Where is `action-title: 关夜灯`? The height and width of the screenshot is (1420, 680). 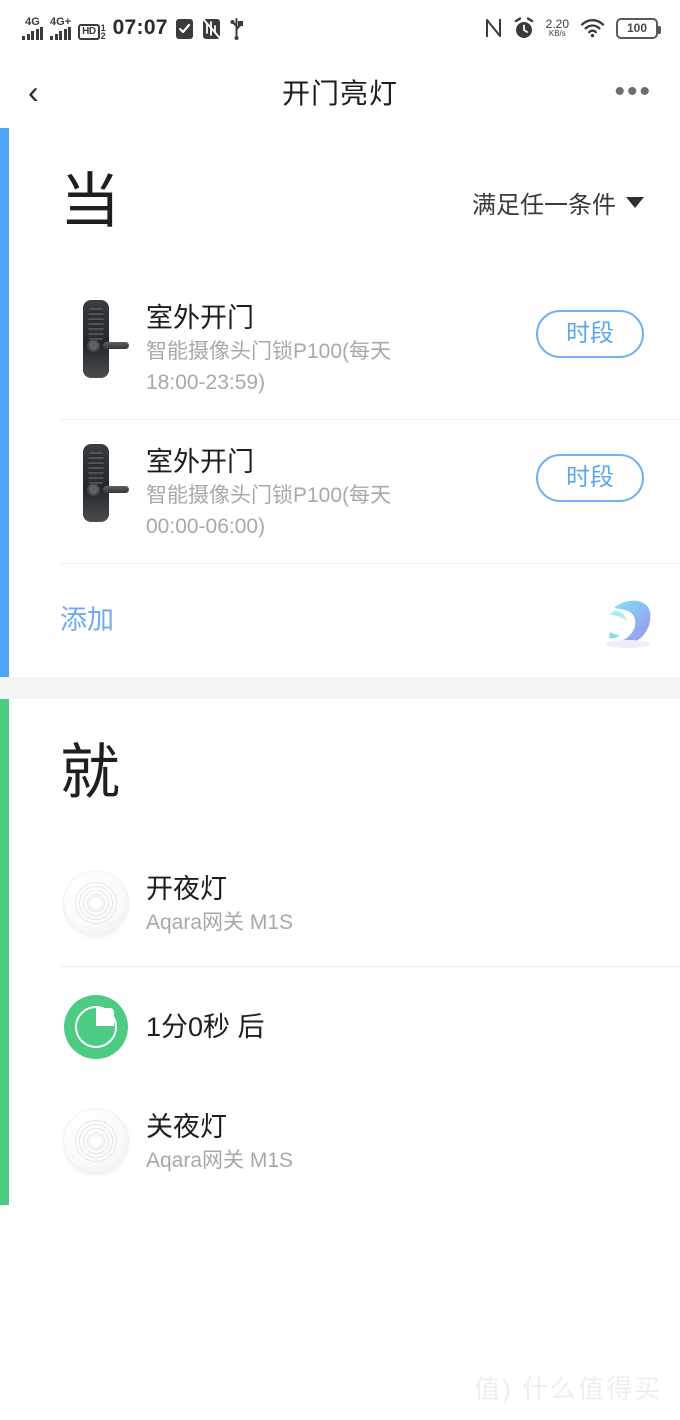
action-title: 关夜灯 is located at coordinates (186, 1127).